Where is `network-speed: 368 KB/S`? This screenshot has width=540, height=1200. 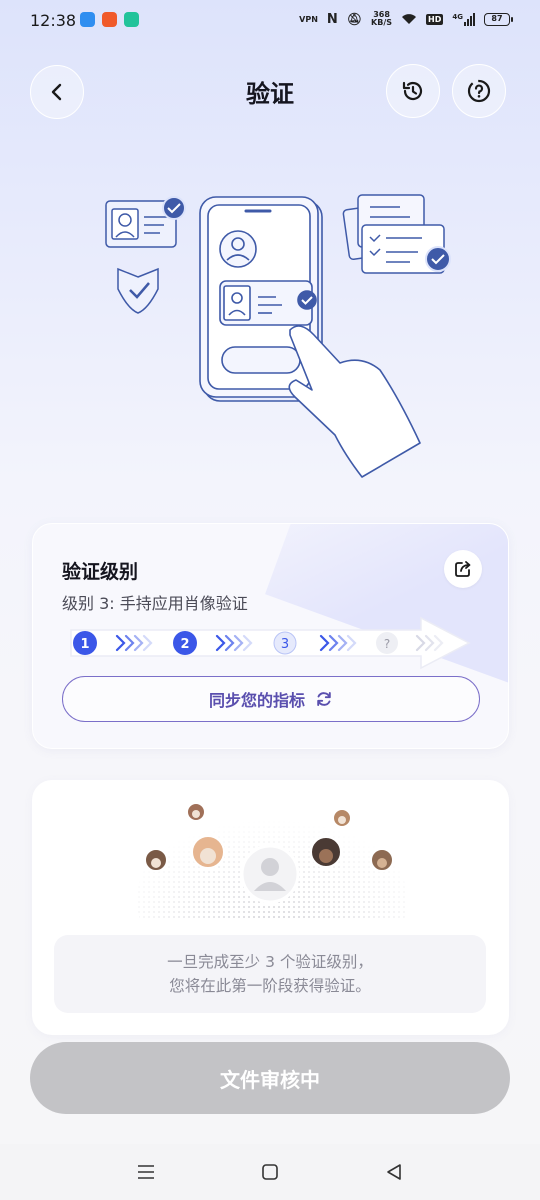 network-speed: 368 KB/S is located at coordinates (382, 18).